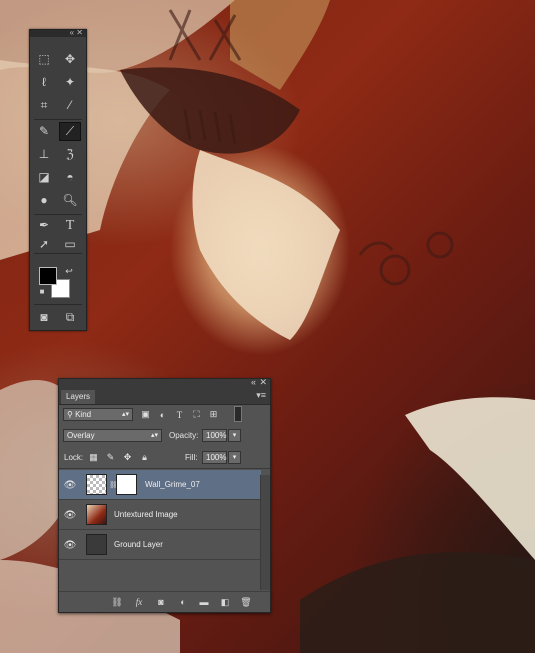  What do you see at coordinates (234, 457) in the screenshot?
I see `fill-dropdown-icon: ▾` at bounding box center [234, 457].